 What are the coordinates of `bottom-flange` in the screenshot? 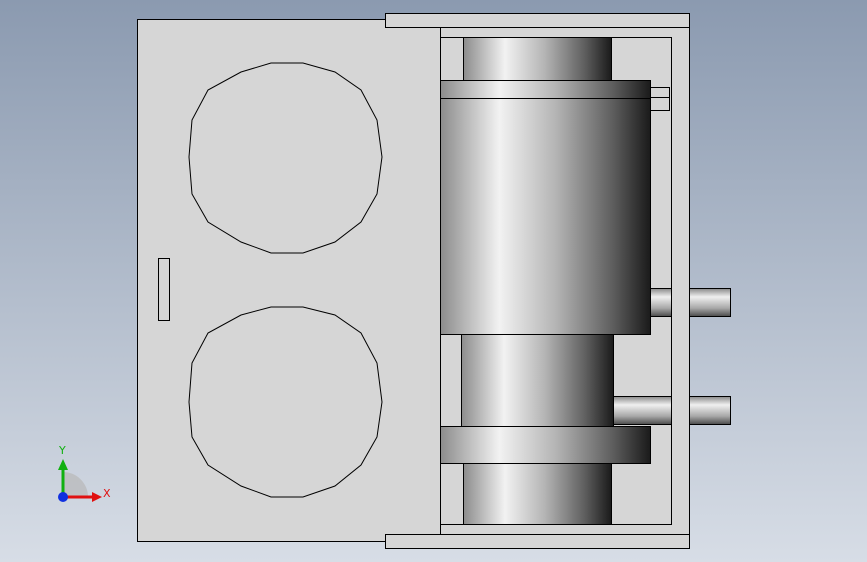 It's located at (537, 541).